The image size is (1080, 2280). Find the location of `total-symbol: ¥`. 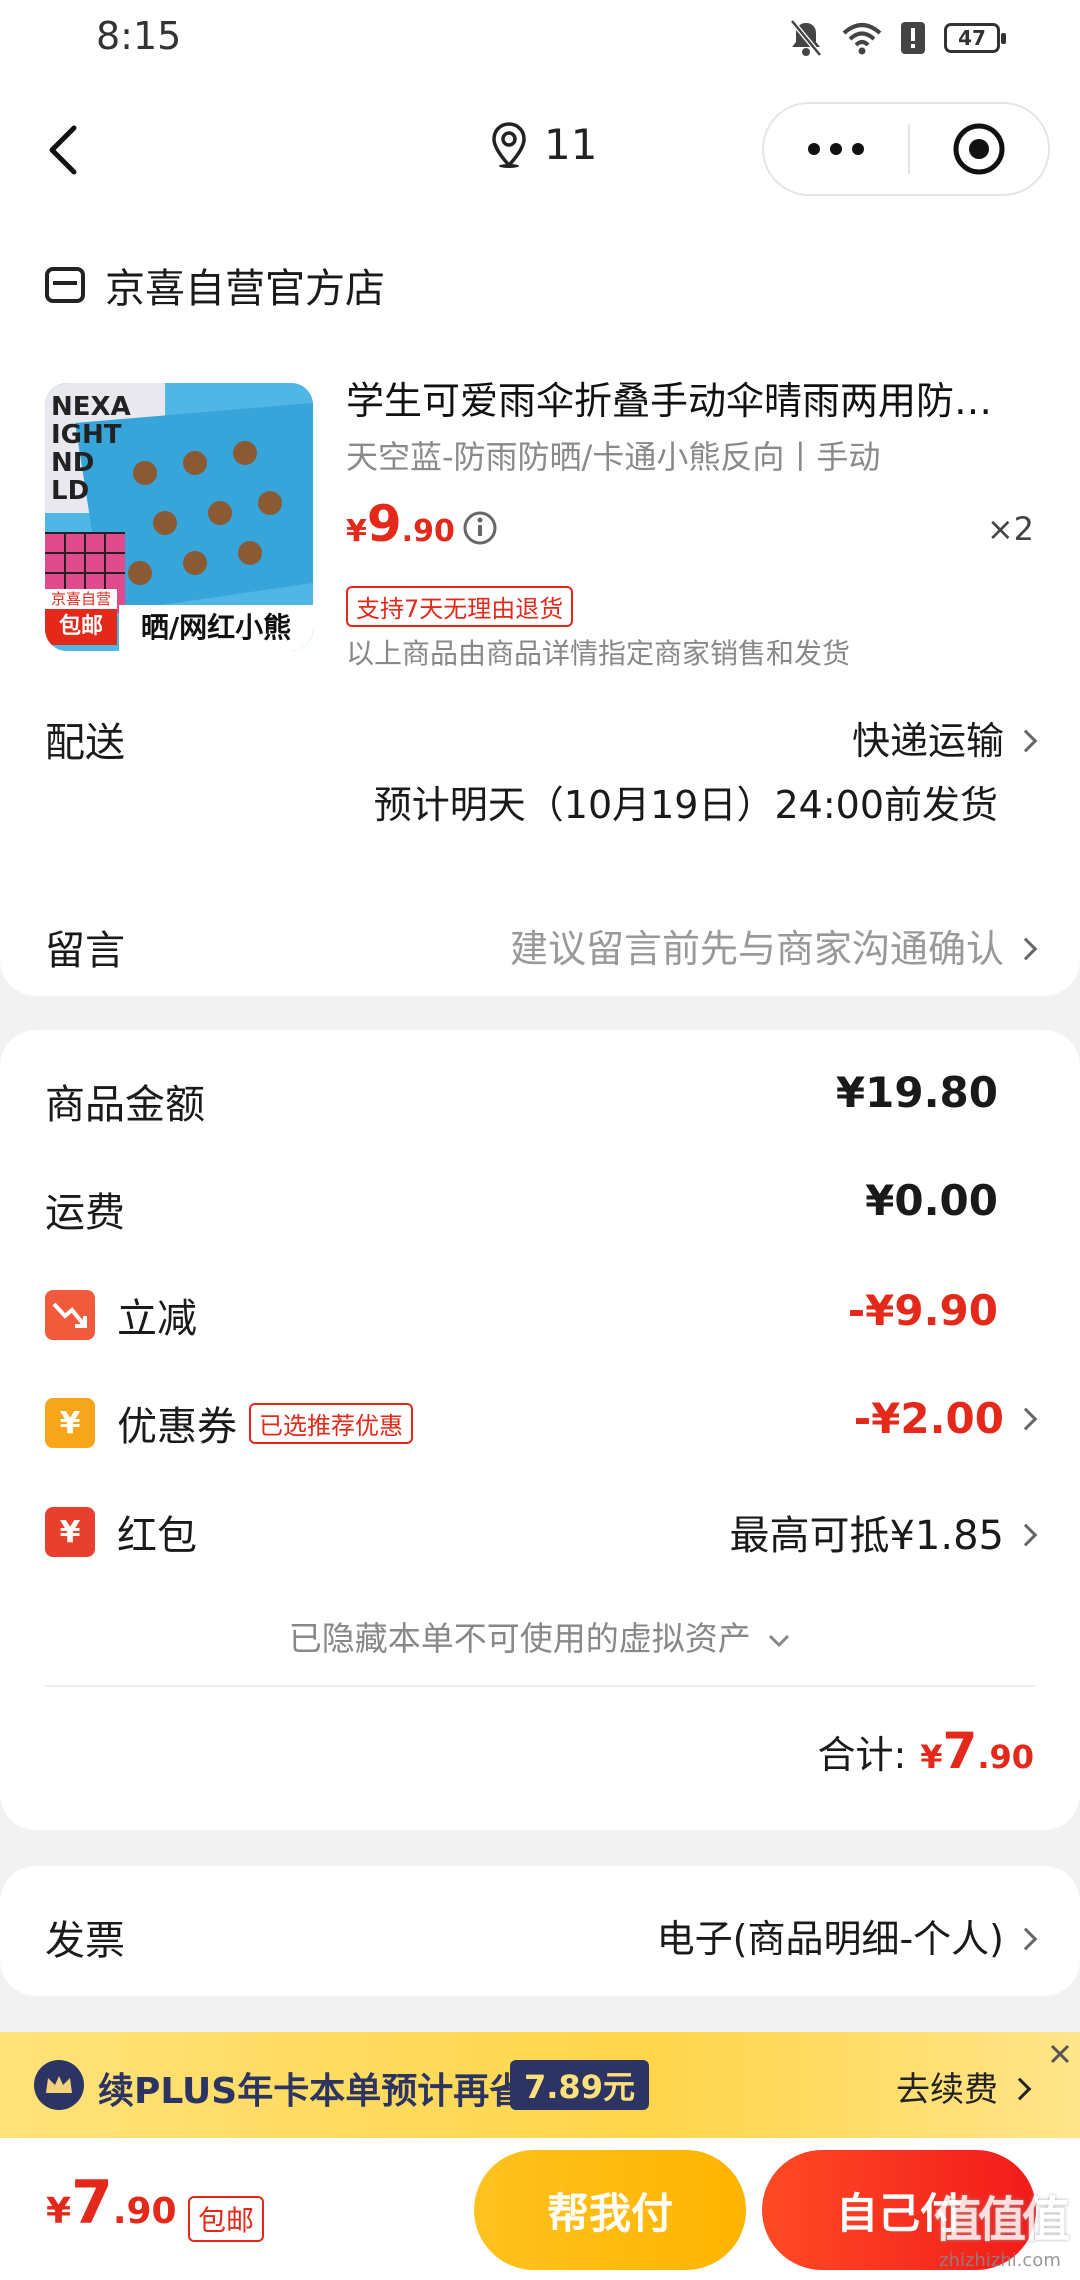

total-symbol: ¥ is located at coordinates (931, 1757).